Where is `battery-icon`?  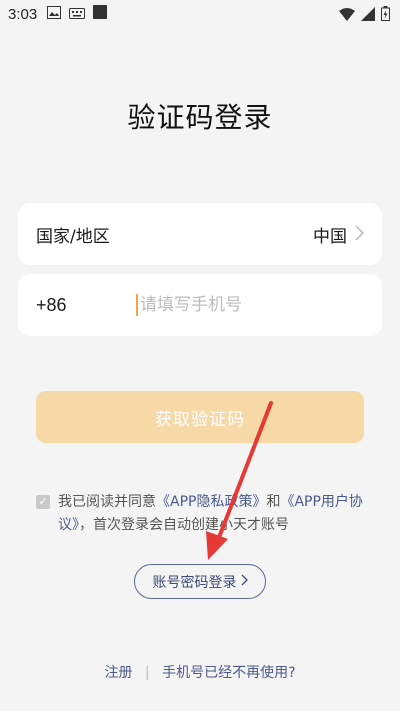 battery-icon is located at coordinates (385, 15).